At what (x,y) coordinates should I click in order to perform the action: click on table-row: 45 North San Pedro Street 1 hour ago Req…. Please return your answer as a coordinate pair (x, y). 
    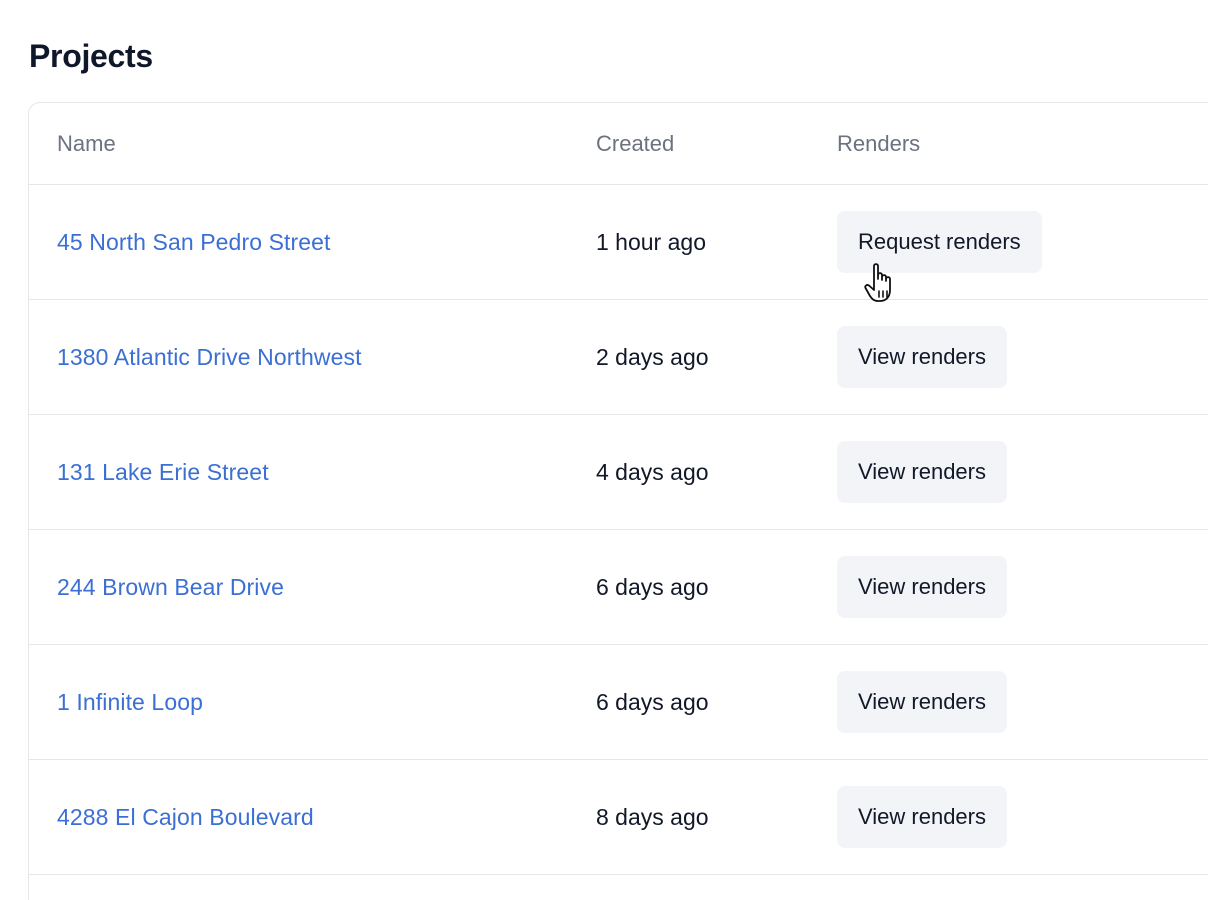
    Looking at the image, I should click on (618, 242).